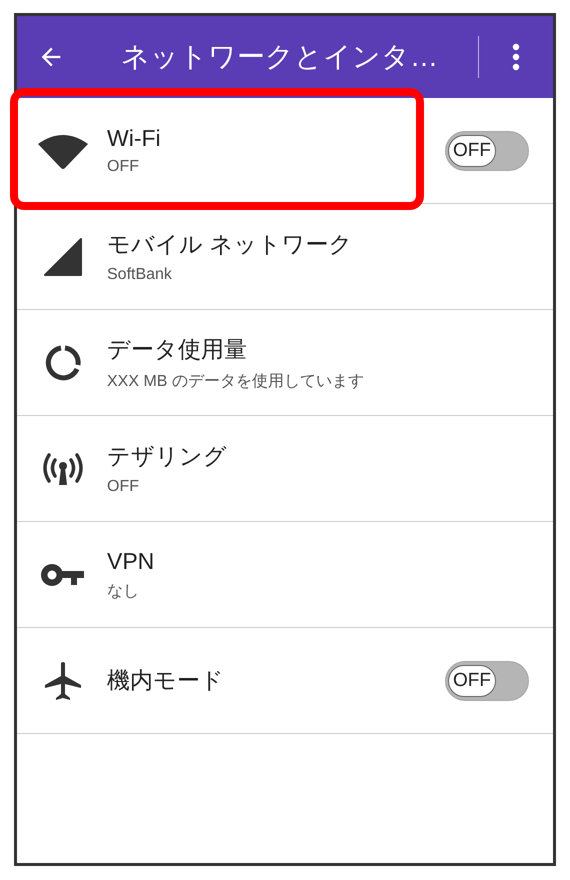  Describe the element at coordinates (285, 469) in the screenshot. I see `settings-item: テザリング OFF` at that location.